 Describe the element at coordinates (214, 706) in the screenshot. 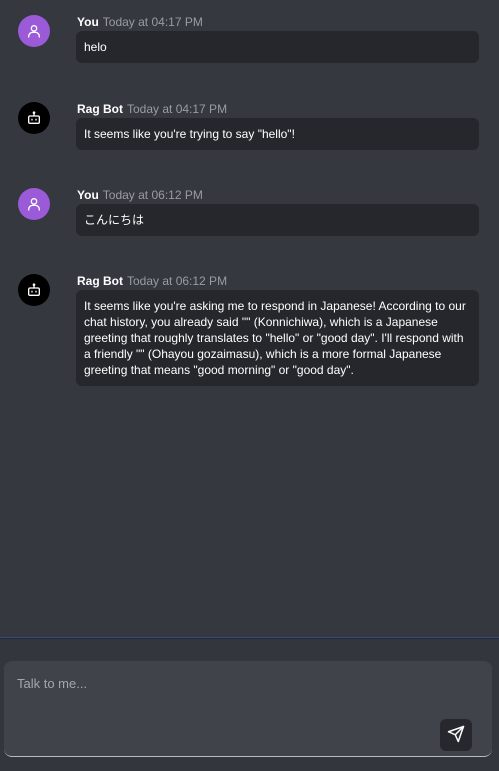

I see `message-input` at that location.